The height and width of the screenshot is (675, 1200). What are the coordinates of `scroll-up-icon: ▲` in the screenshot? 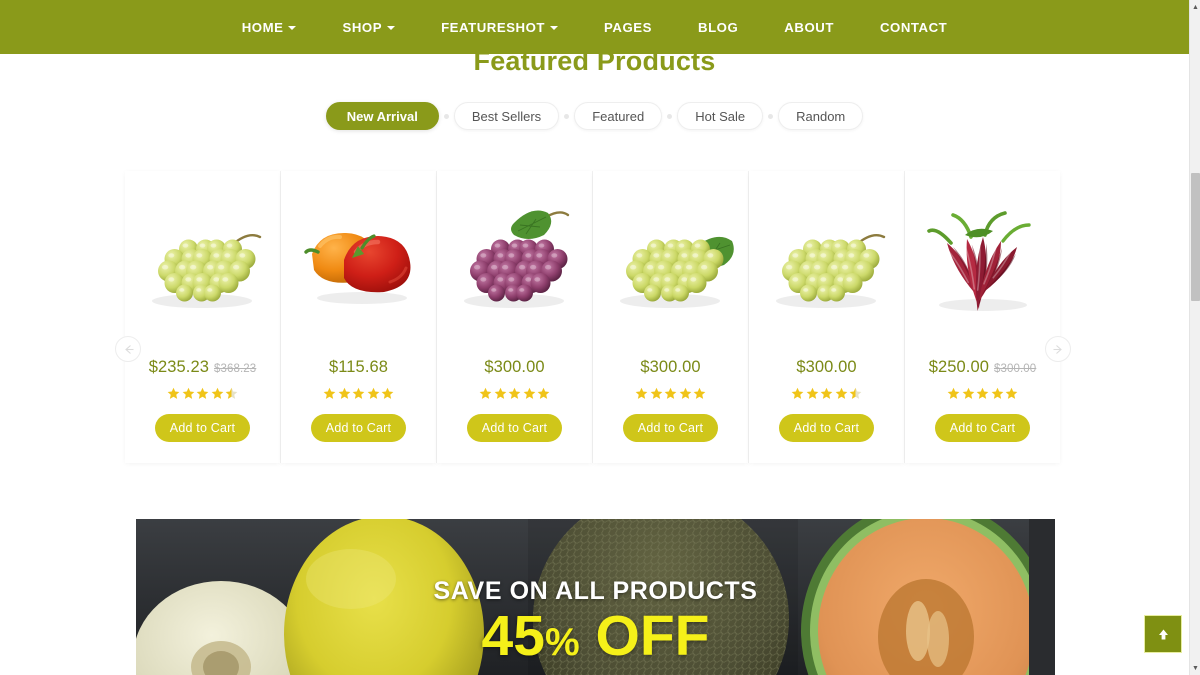 It's located at (1195, 7).